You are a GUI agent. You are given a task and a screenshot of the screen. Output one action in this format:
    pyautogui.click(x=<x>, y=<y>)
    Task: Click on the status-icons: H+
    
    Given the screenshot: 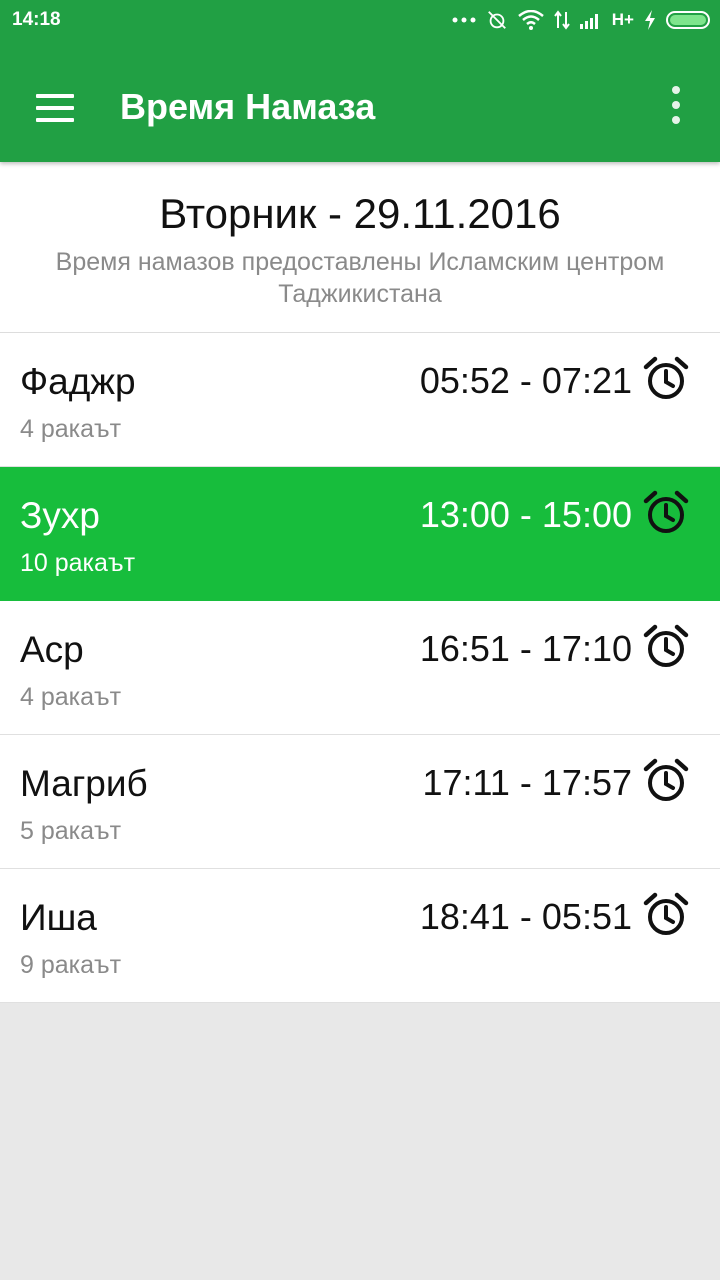 What is the action you would take?
    pyautogui.click(x=581, y=20)
    